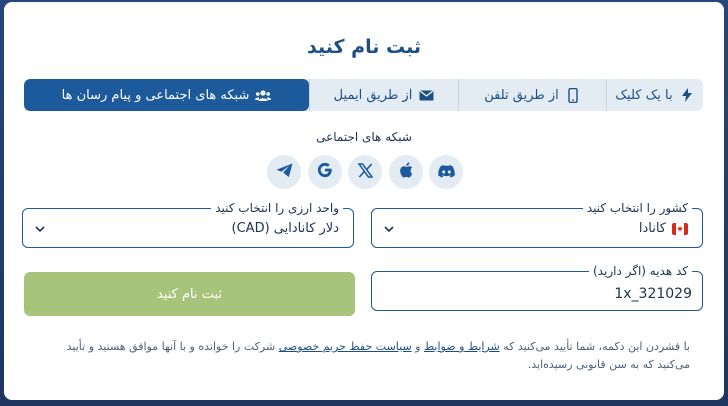 The height and width of the screenshot is (406, 728). I want to click on google-icon, so click(325, 172).